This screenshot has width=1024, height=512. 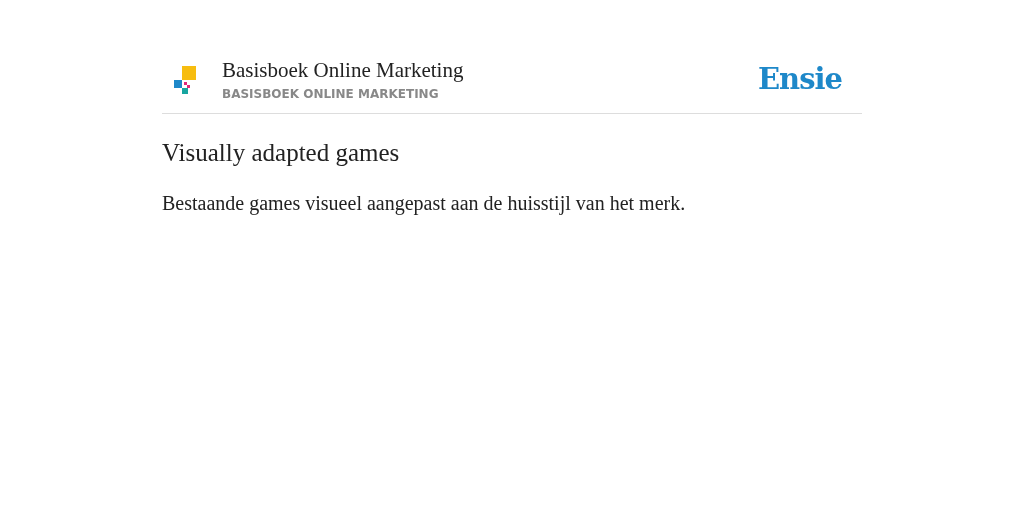 I want to click on entry-definition: Bestaande games visueel aangepast aan de huisstijl van het merk., so click(x=424, y=203).